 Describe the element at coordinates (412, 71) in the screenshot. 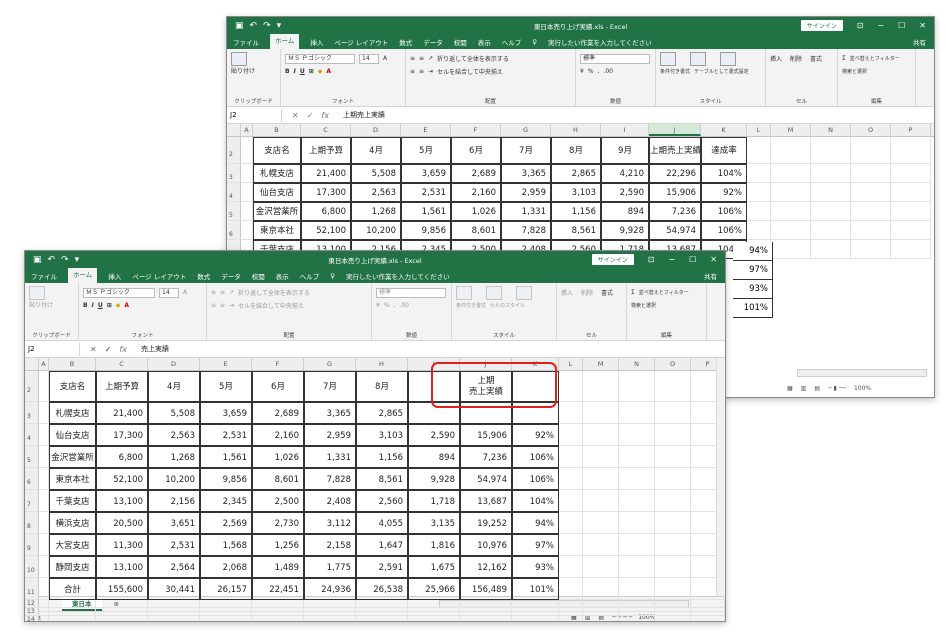

I see `align-left-icon: ≡` at that location.